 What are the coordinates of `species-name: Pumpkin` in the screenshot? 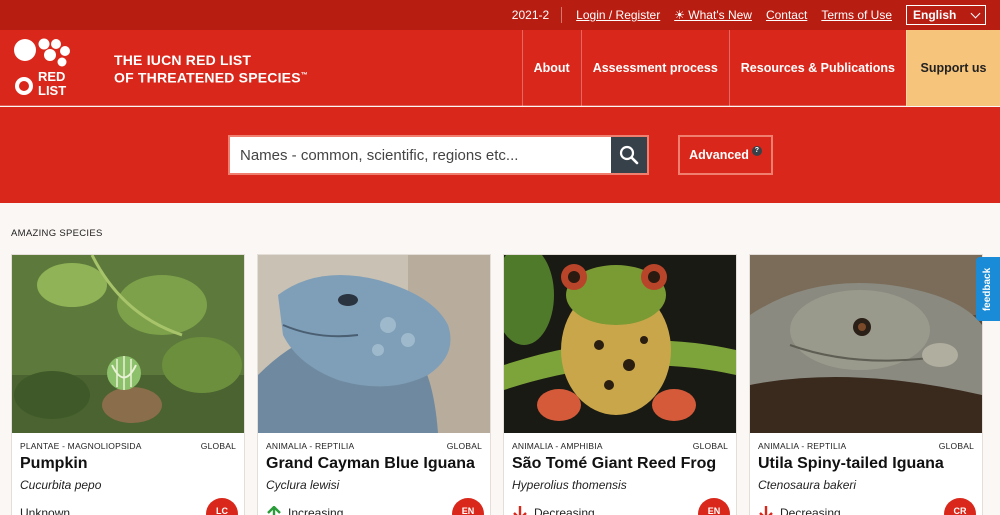 It's located at (54, 463).